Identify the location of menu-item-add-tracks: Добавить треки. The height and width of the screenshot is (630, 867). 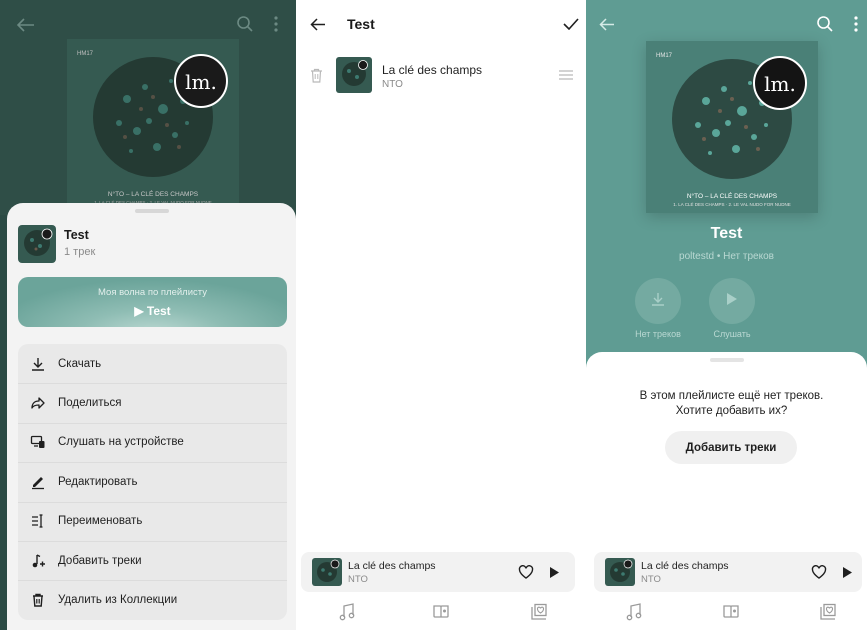
(152, 560).